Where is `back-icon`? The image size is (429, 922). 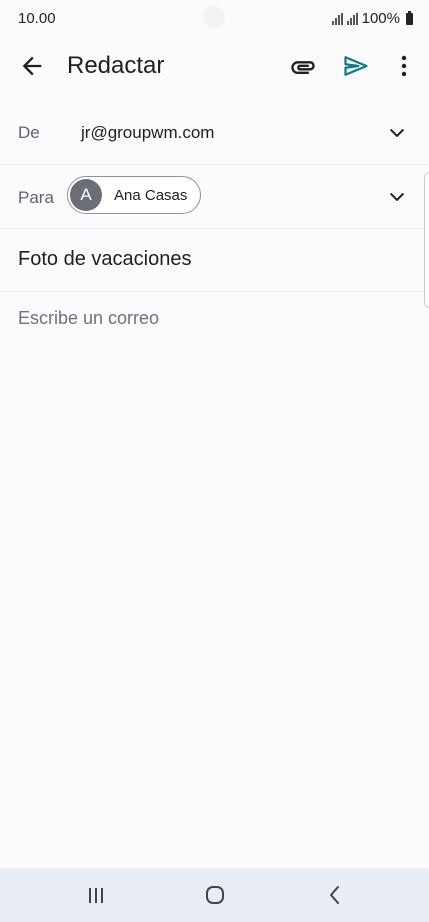 back-icon is located at coordinates (334, 895).